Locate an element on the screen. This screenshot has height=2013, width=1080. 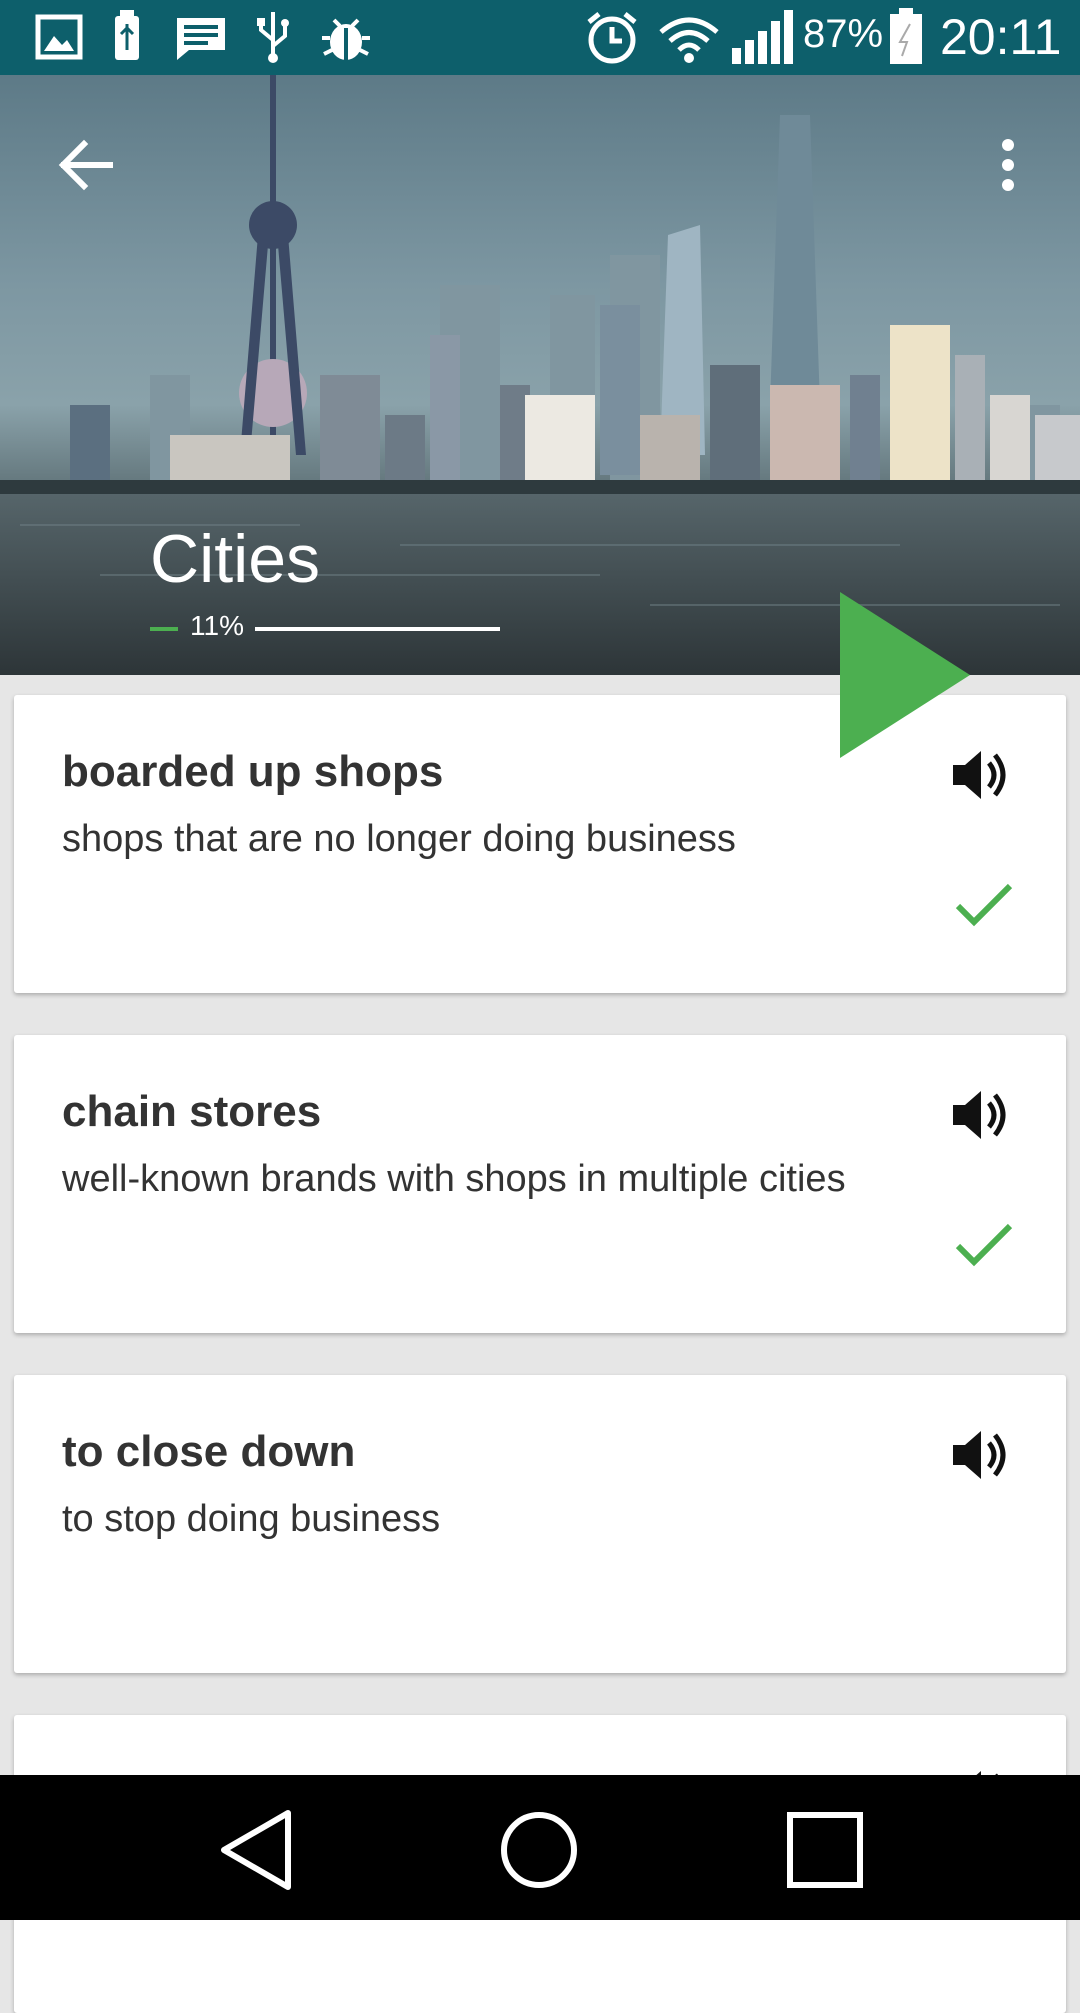
message-icon is located at coordinates (201, 39).